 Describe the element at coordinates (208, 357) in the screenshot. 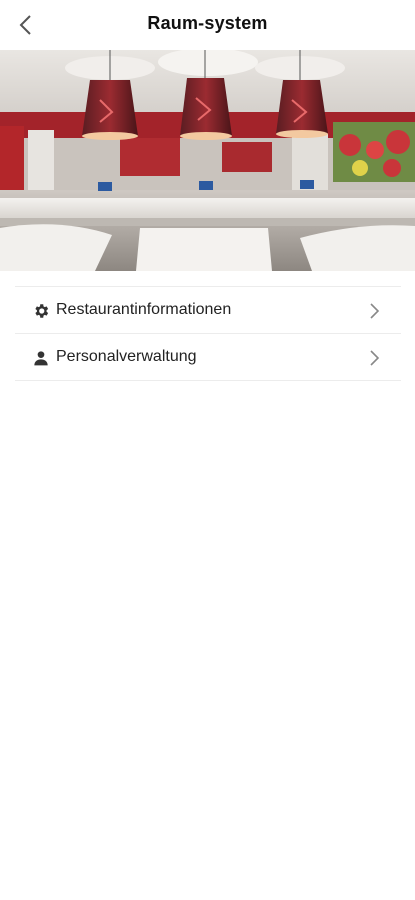

I see `menu-item-staff-management: Personalverwaltung` at that location.